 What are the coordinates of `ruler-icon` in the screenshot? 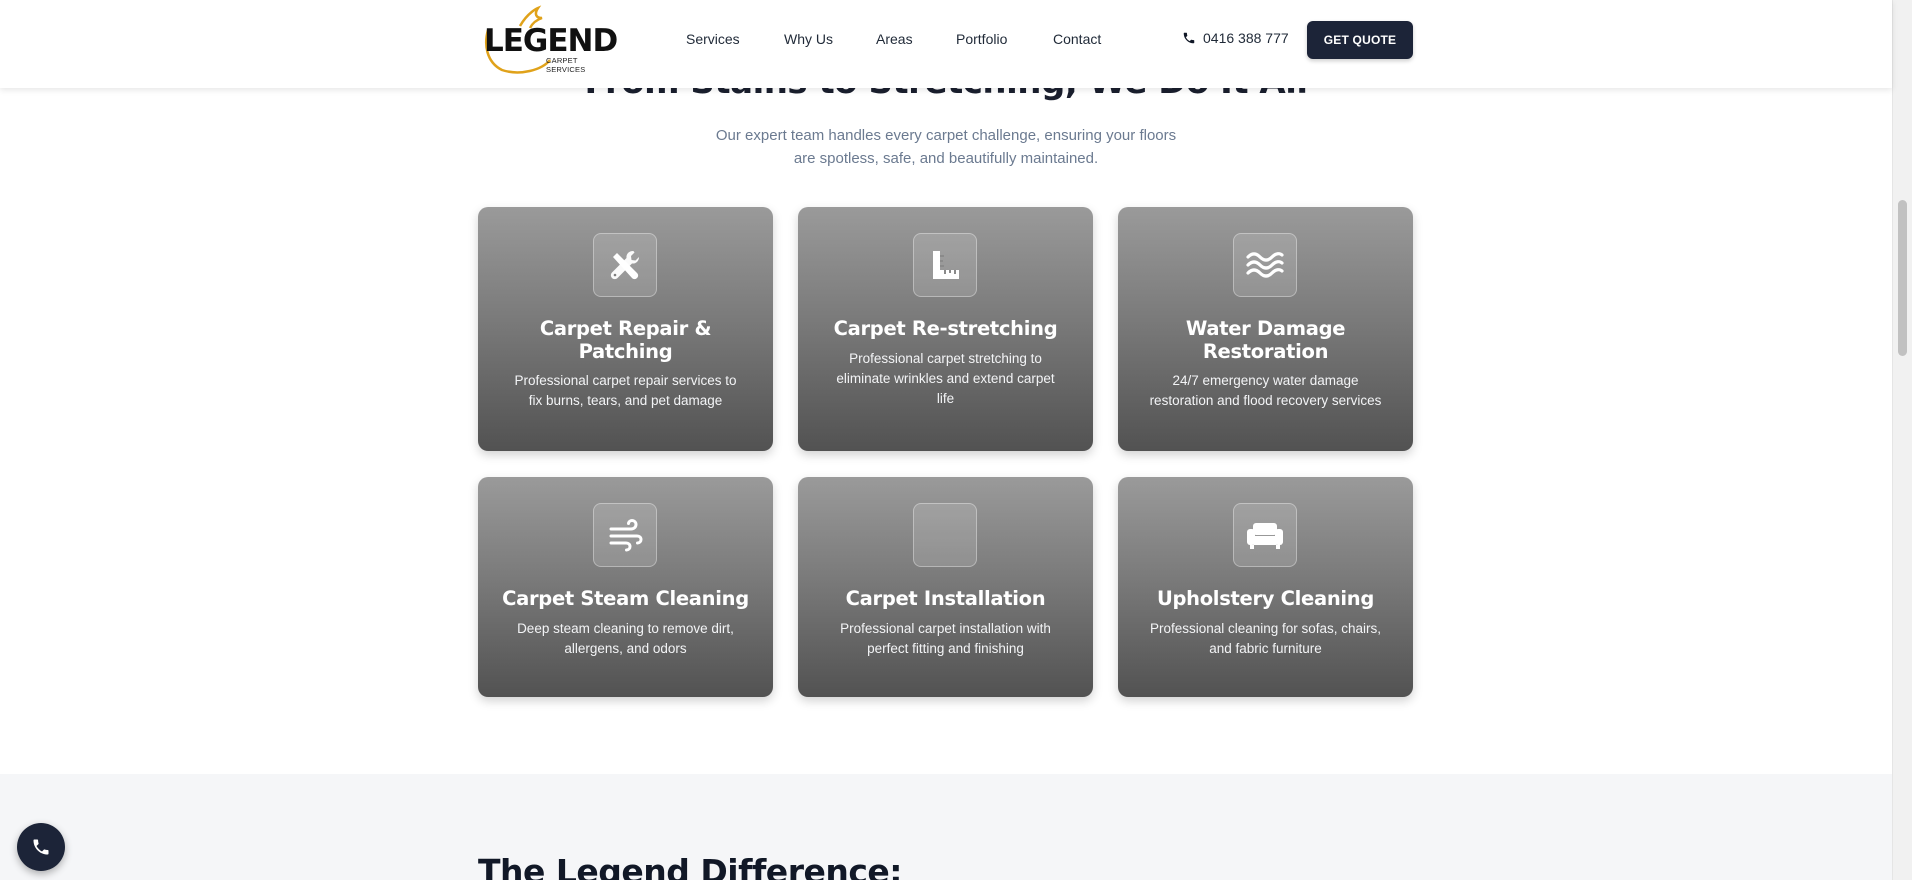 It's located at (946, 265).